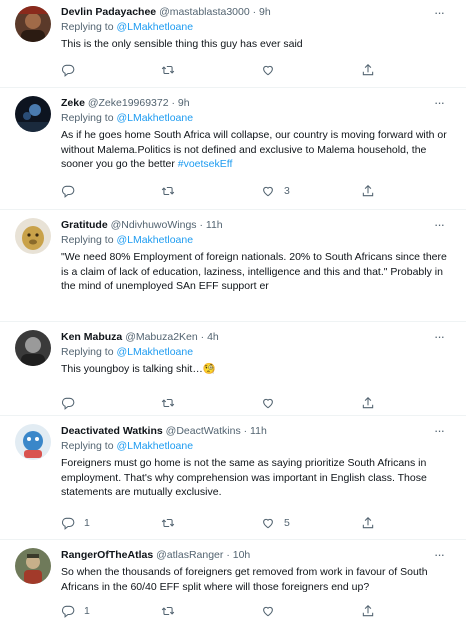 This screenshot has width=466, height=619. I want to click on display-name: RangerOfTheAtlas, so click(107, 555).